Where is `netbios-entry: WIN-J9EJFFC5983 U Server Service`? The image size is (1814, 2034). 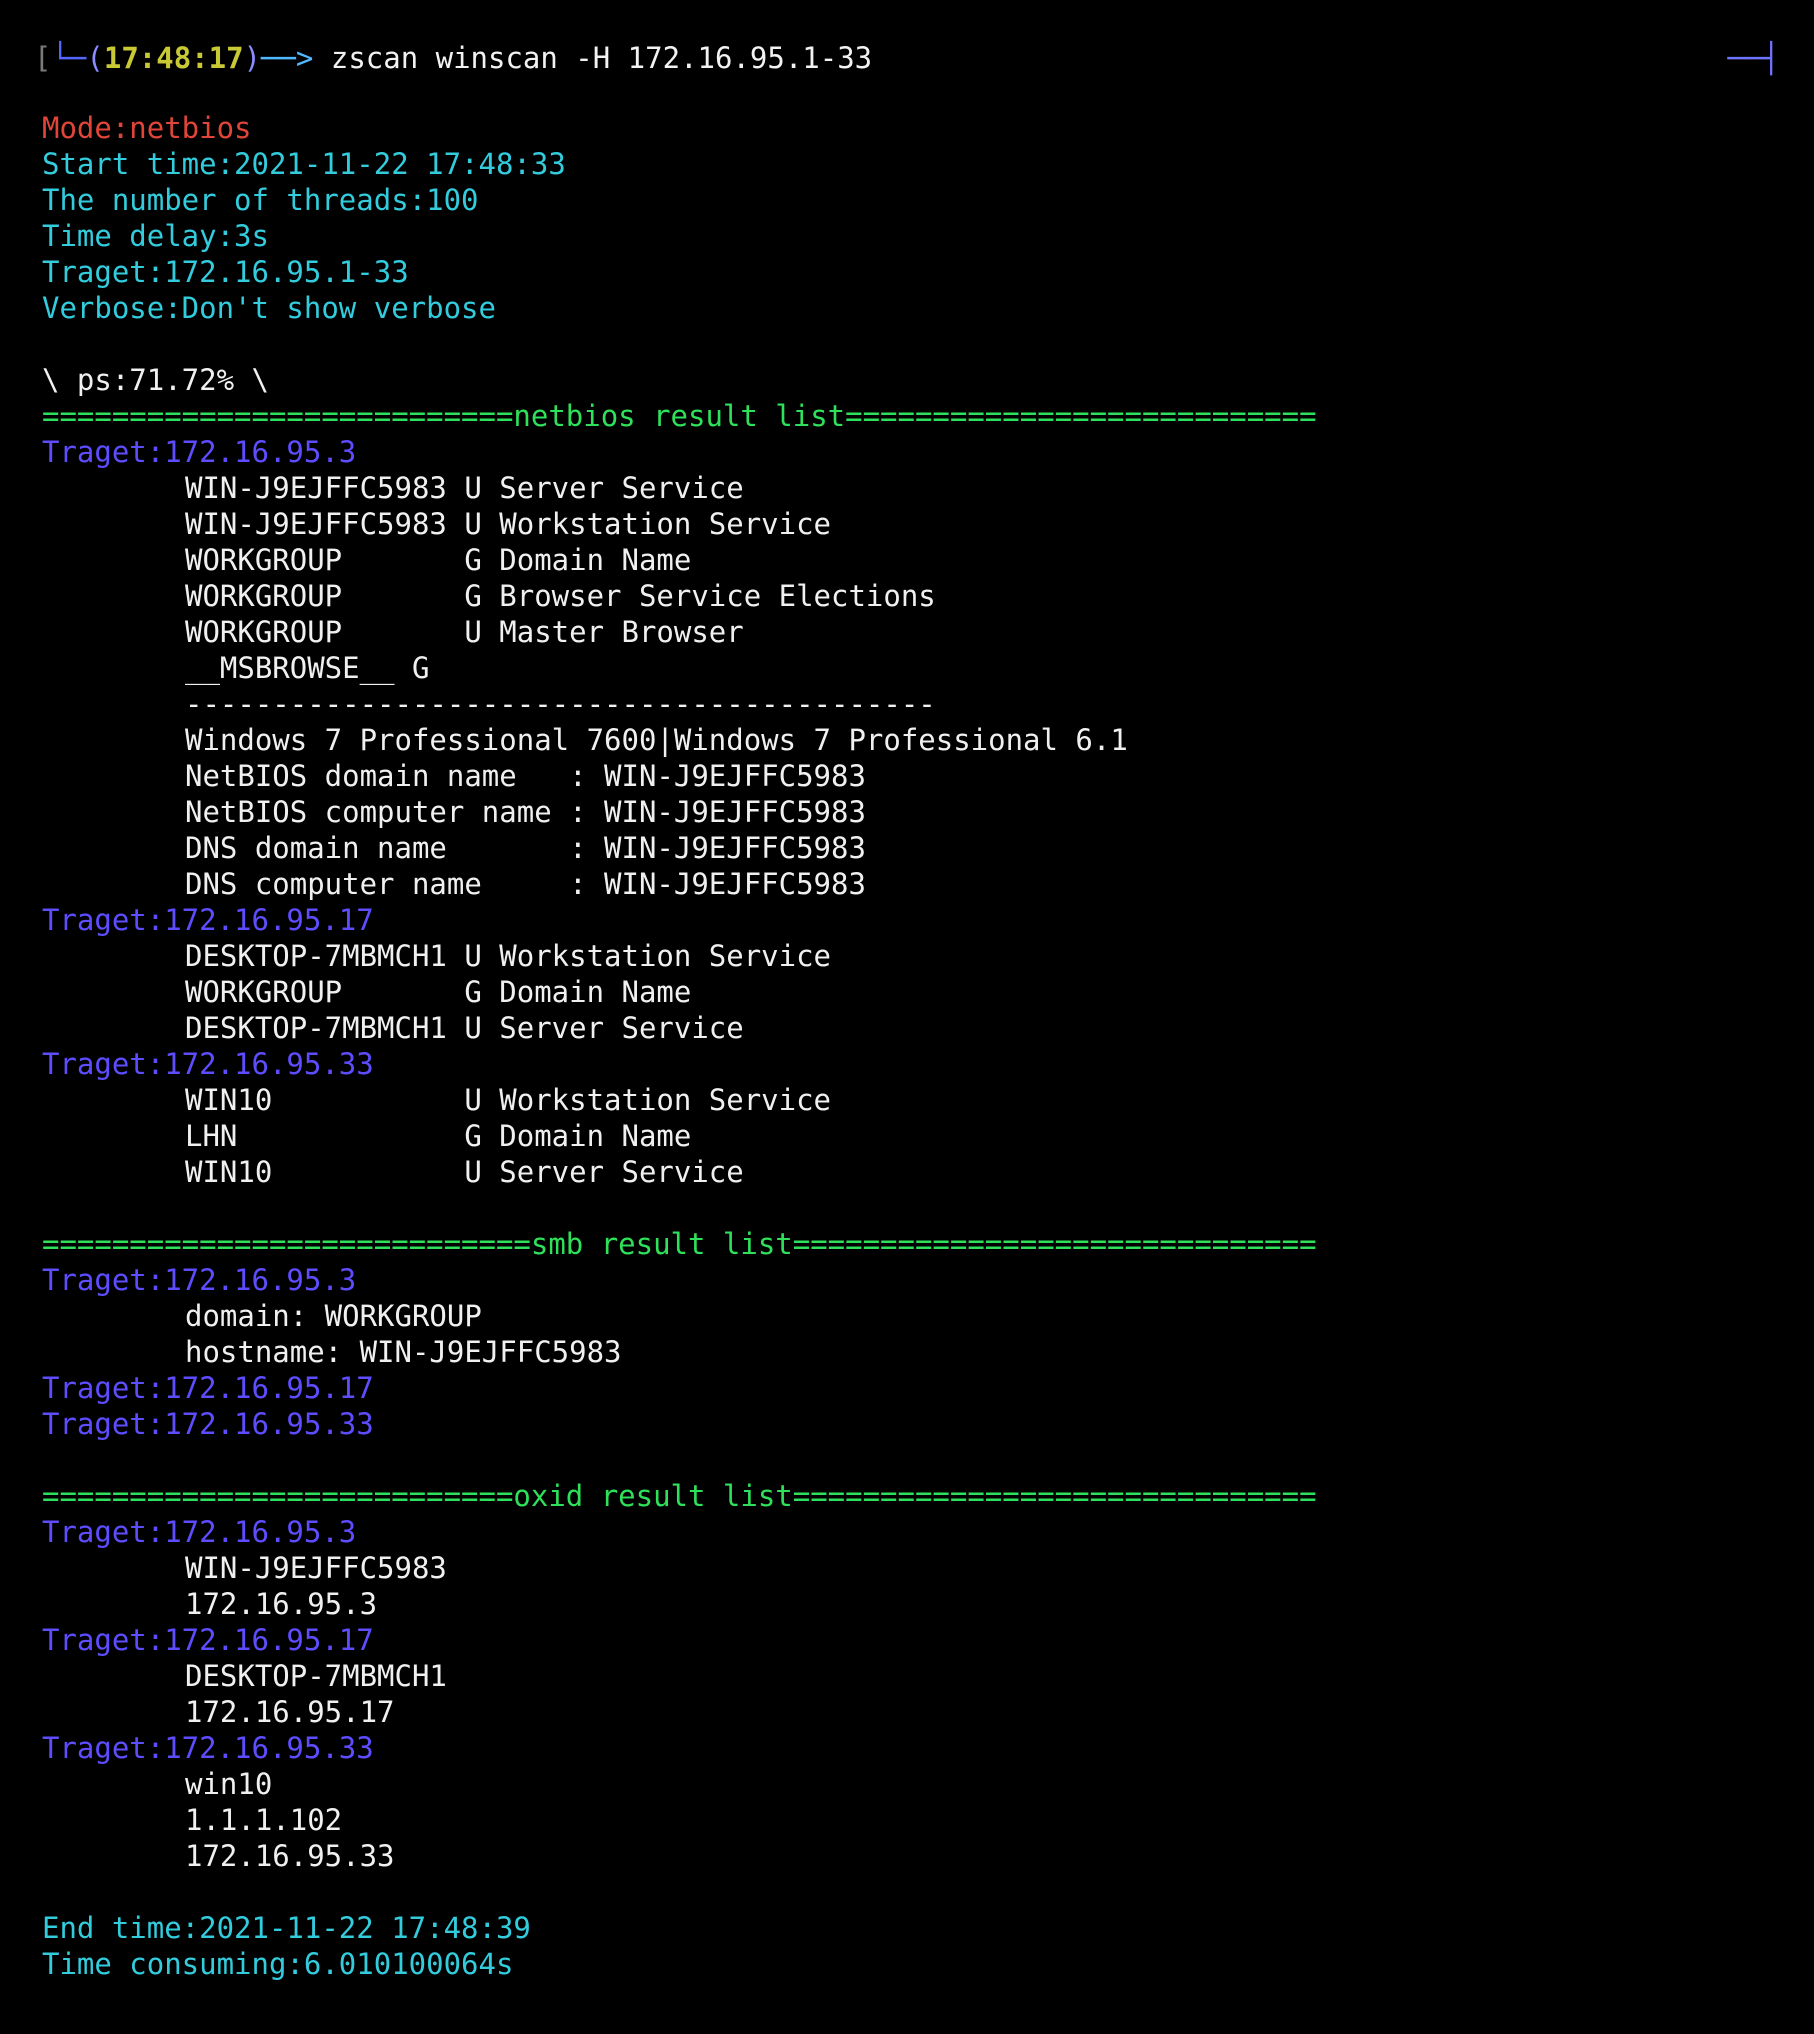
netbios-entry: WIN-J9EJFFC5983 U Server Service is located at coordinates (464, 488).